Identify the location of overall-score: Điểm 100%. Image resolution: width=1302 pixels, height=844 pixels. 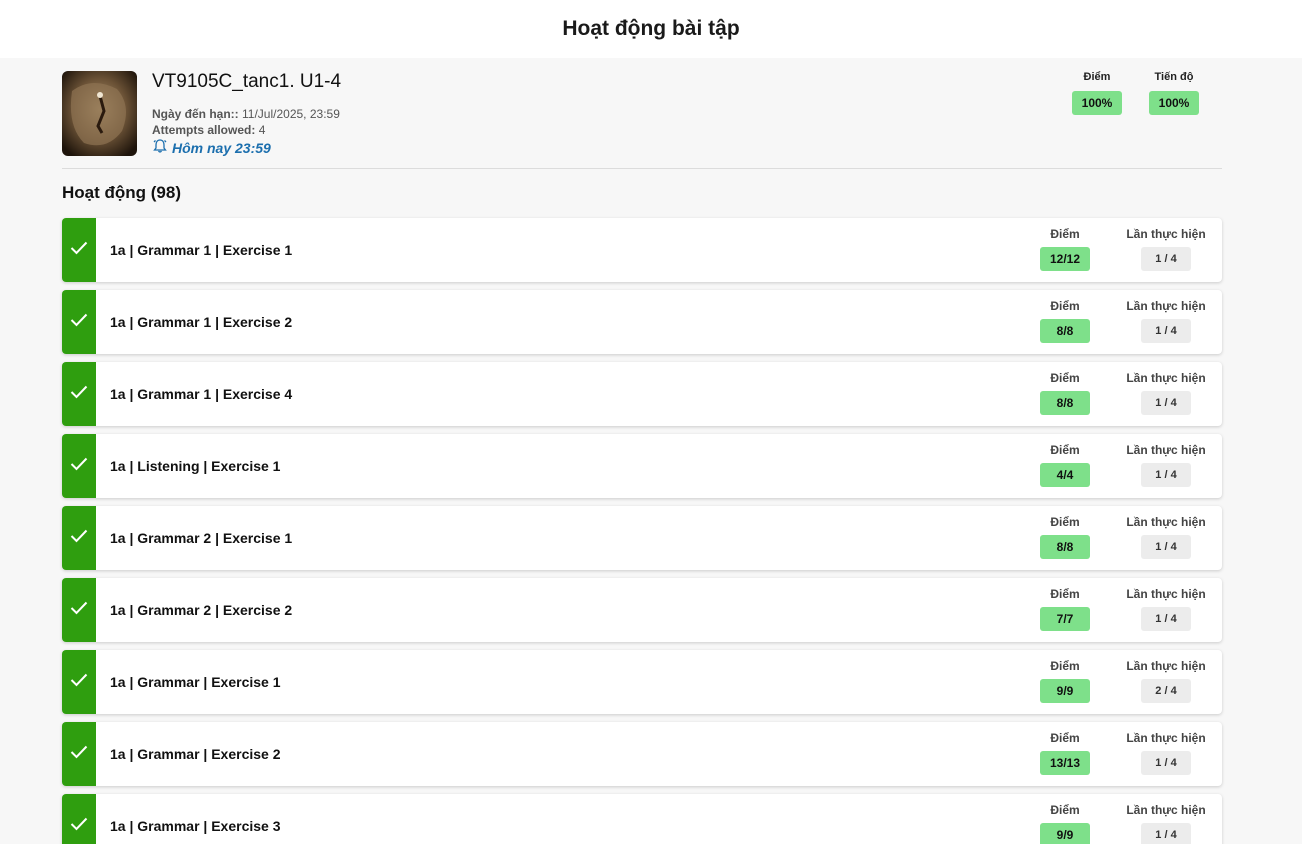
(1097, 93).